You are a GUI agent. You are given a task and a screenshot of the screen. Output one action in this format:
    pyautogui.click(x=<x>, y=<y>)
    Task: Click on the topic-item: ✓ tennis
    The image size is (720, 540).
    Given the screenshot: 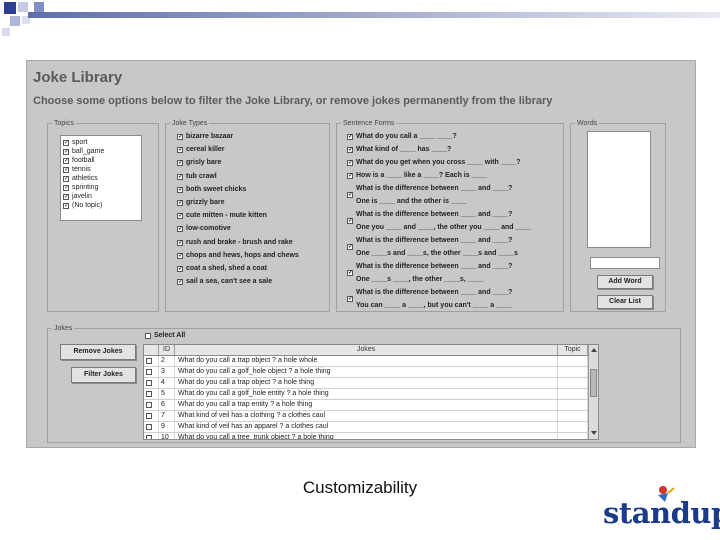 What is the action you would take?
    pyautogui.click(x=101, y=169)
    